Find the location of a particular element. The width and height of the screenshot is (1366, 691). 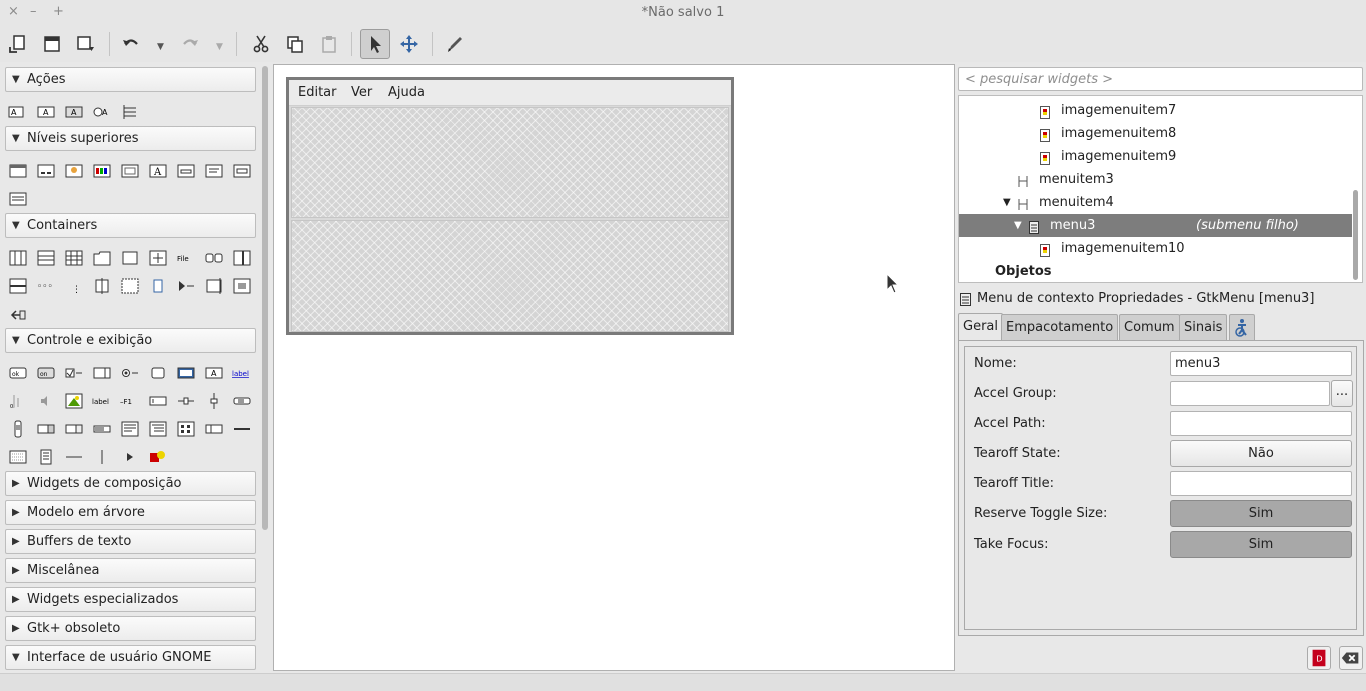

menu-editar: Editar is located at coordinates (317, 92).